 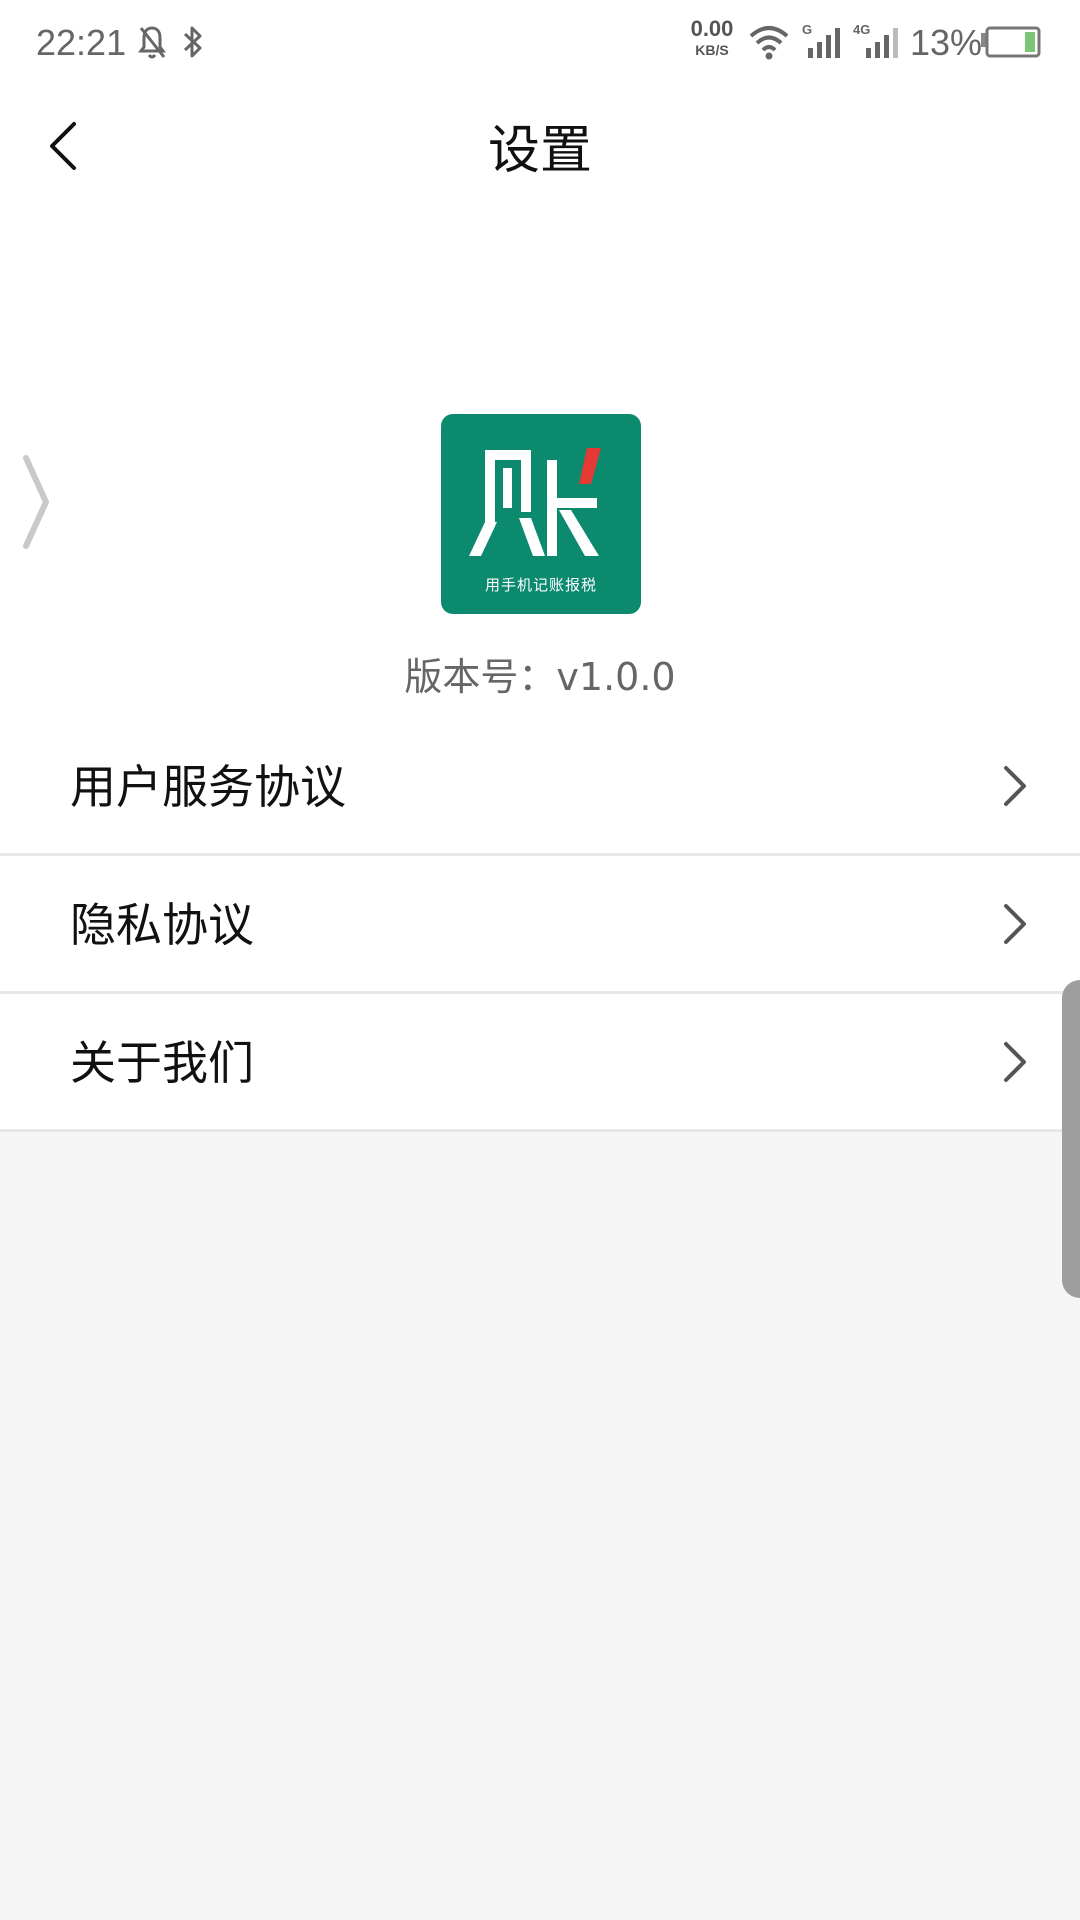 What do you see at coordinates (192, 42) in the screenshot?
I see `bluetooth-icon` at bounding box center [192, 42].